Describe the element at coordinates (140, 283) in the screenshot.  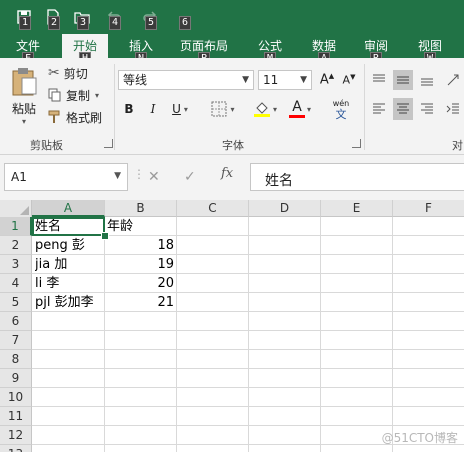
I see `cell-b4: 20` at that location.